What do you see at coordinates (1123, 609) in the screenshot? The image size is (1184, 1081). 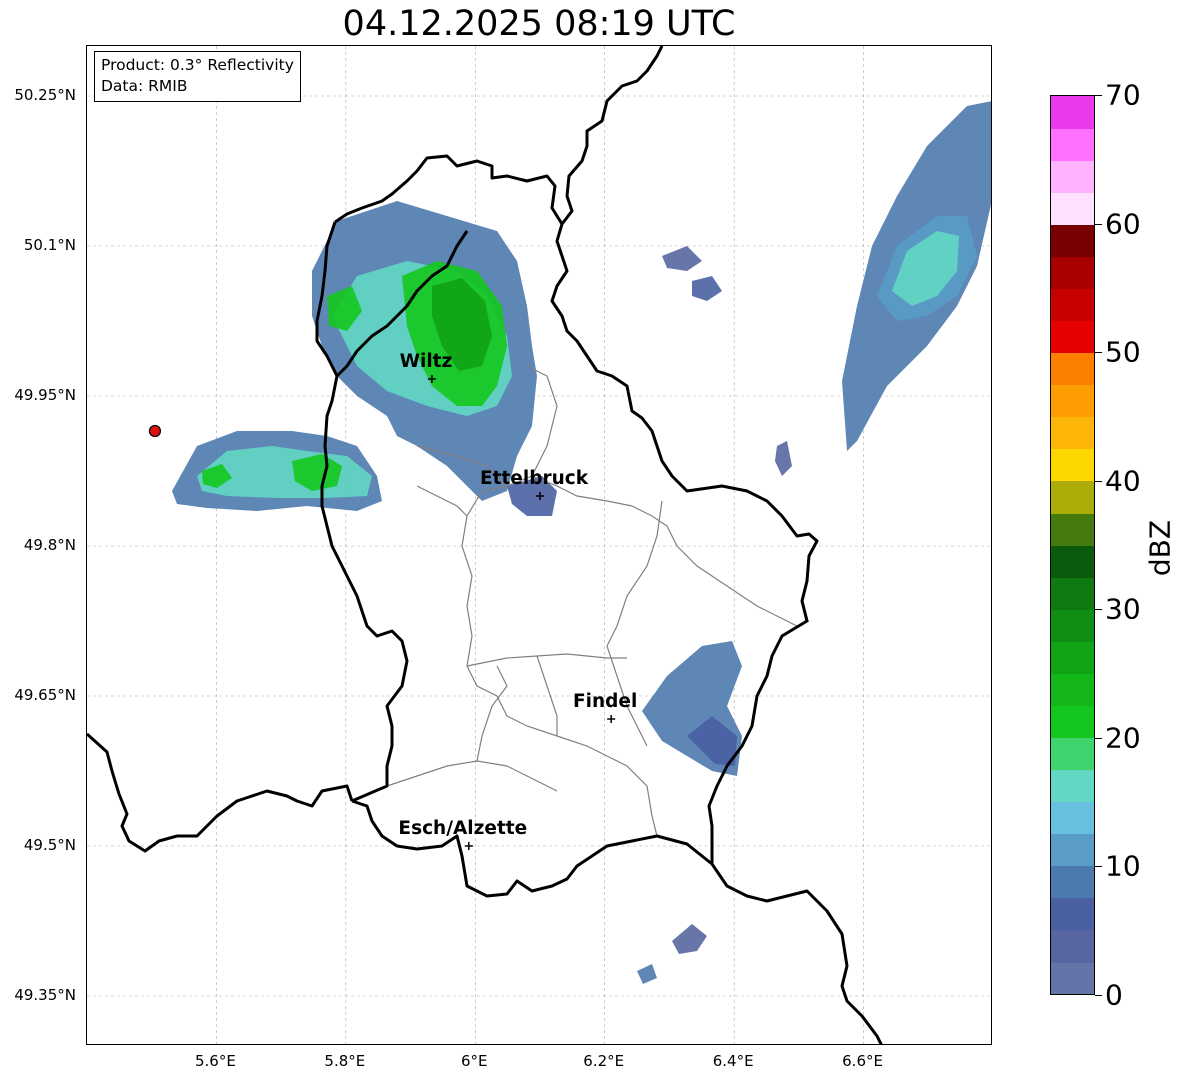 I see `colorbar-tick-label: 30` at bounding box center [1123, 609].